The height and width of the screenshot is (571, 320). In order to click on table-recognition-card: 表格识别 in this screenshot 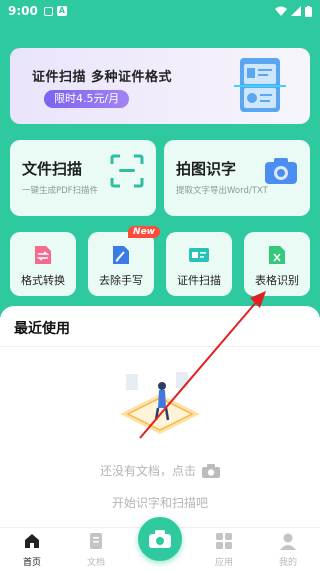, I will do `click(277, 264)`.